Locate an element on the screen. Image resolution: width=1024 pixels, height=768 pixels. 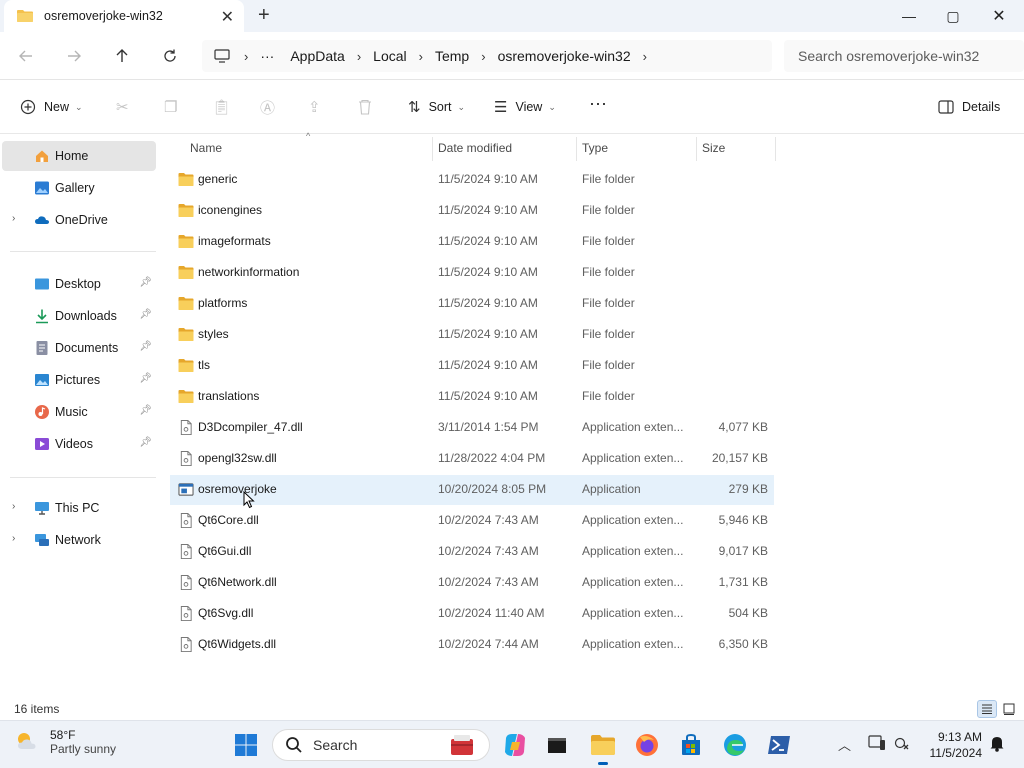
file-row: generic 11/5/2024 9:10 AM File folder is located at coordinates (472, 180).